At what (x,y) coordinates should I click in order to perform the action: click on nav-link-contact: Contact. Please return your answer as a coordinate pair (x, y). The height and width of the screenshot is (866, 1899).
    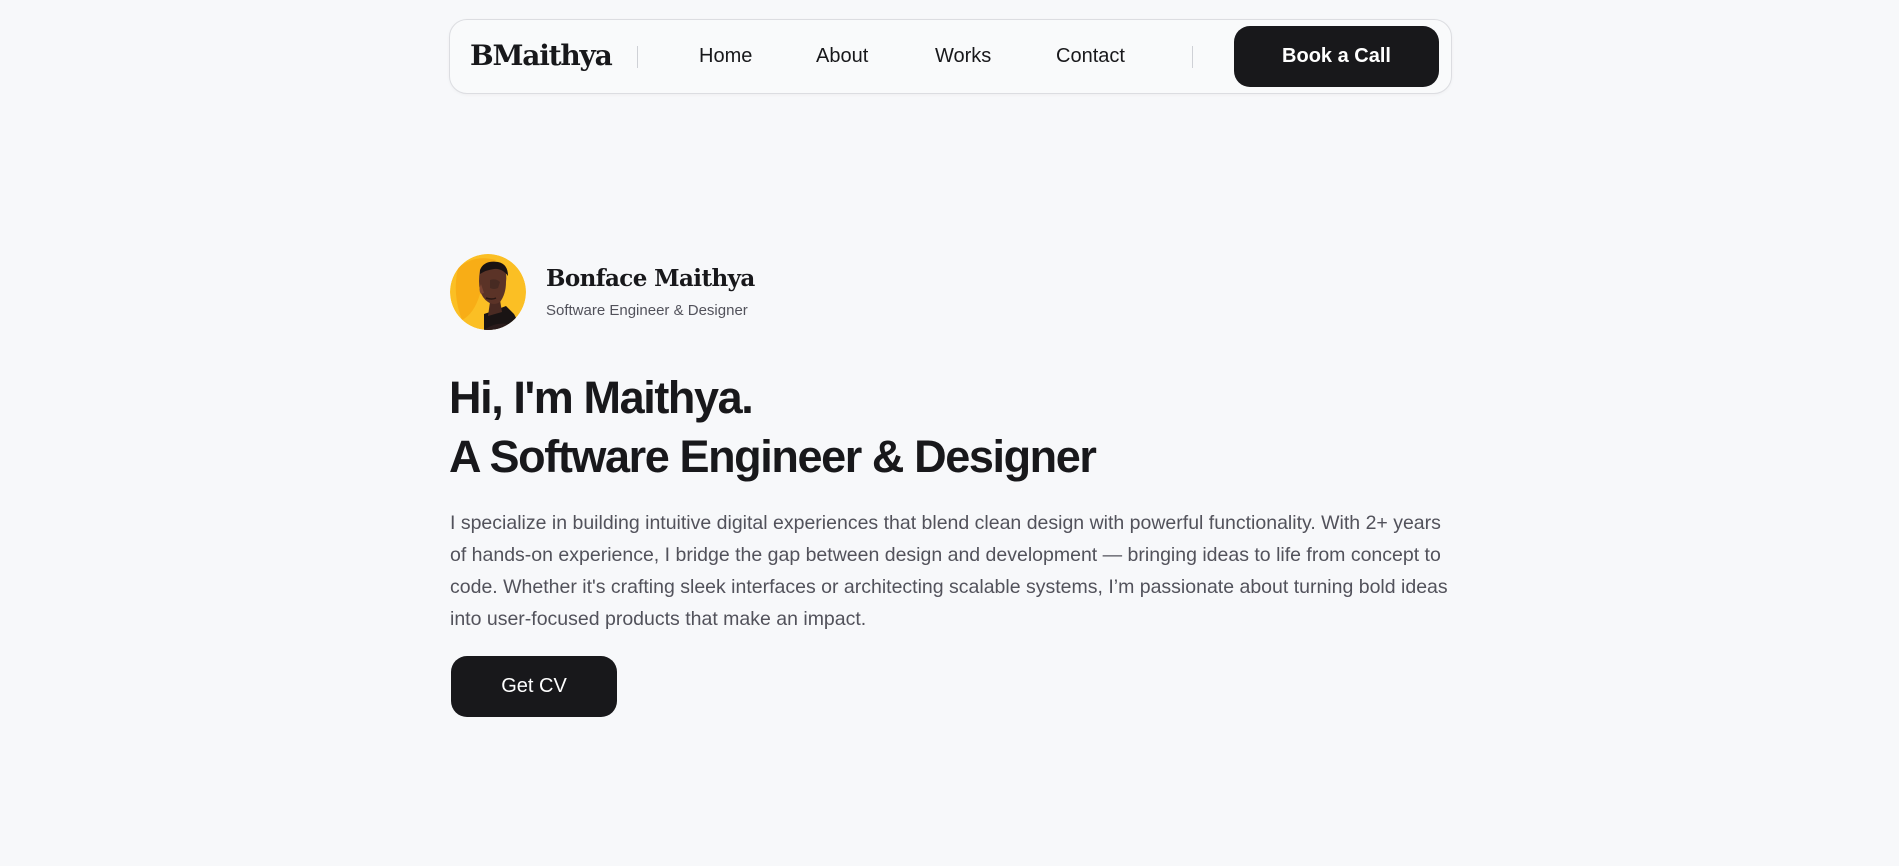
    Looking at the image, I should click on (1090, 56).